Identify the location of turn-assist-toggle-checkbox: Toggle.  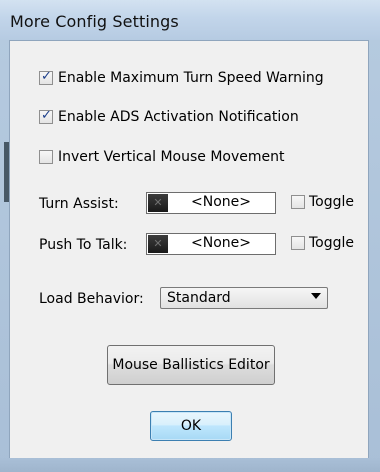
(322, 202).